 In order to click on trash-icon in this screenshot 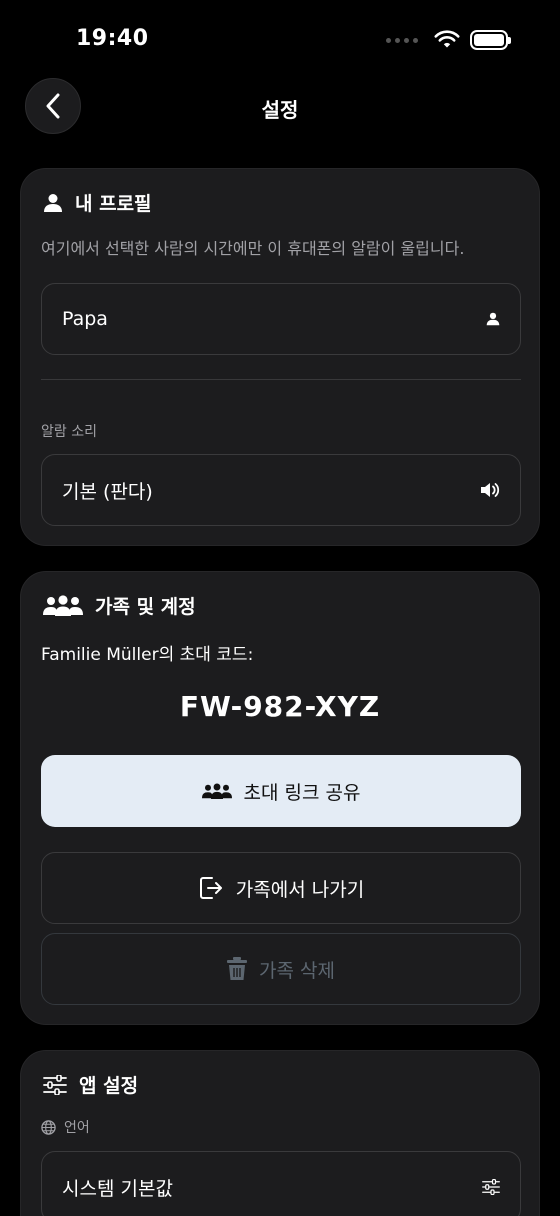, I will do `click(237, 968)`.